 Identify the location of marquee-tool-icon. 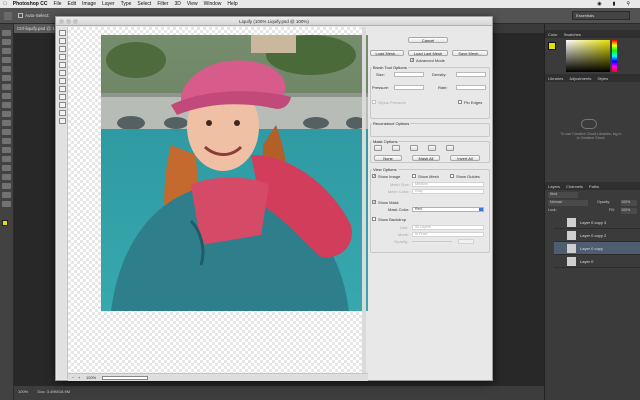
(6, 42).